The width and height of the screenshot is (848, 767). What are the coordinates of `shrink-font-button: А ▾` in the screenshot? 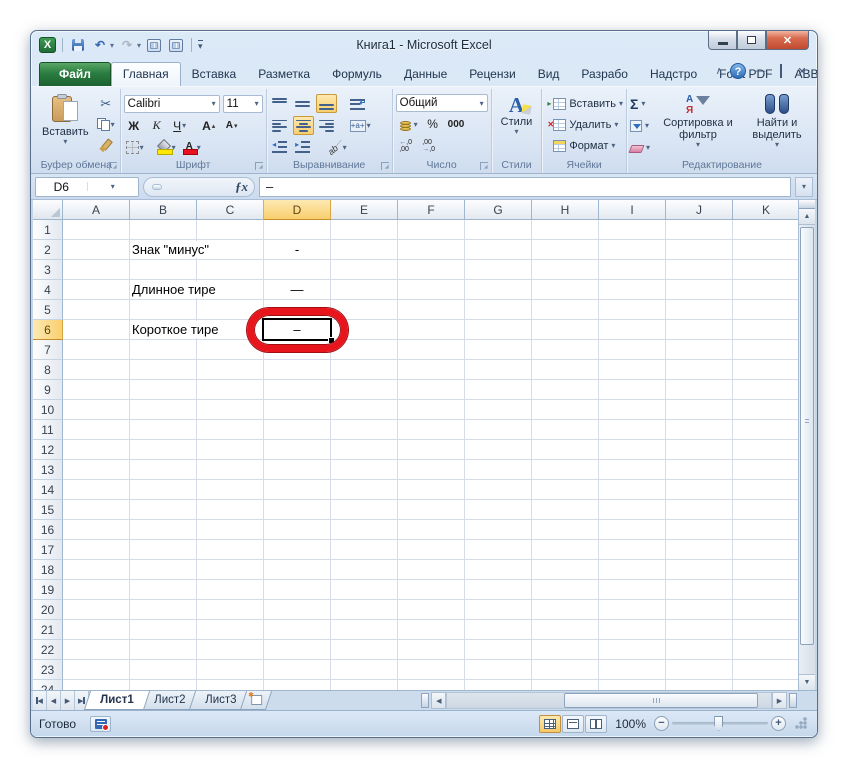 It's located at (232, 125).